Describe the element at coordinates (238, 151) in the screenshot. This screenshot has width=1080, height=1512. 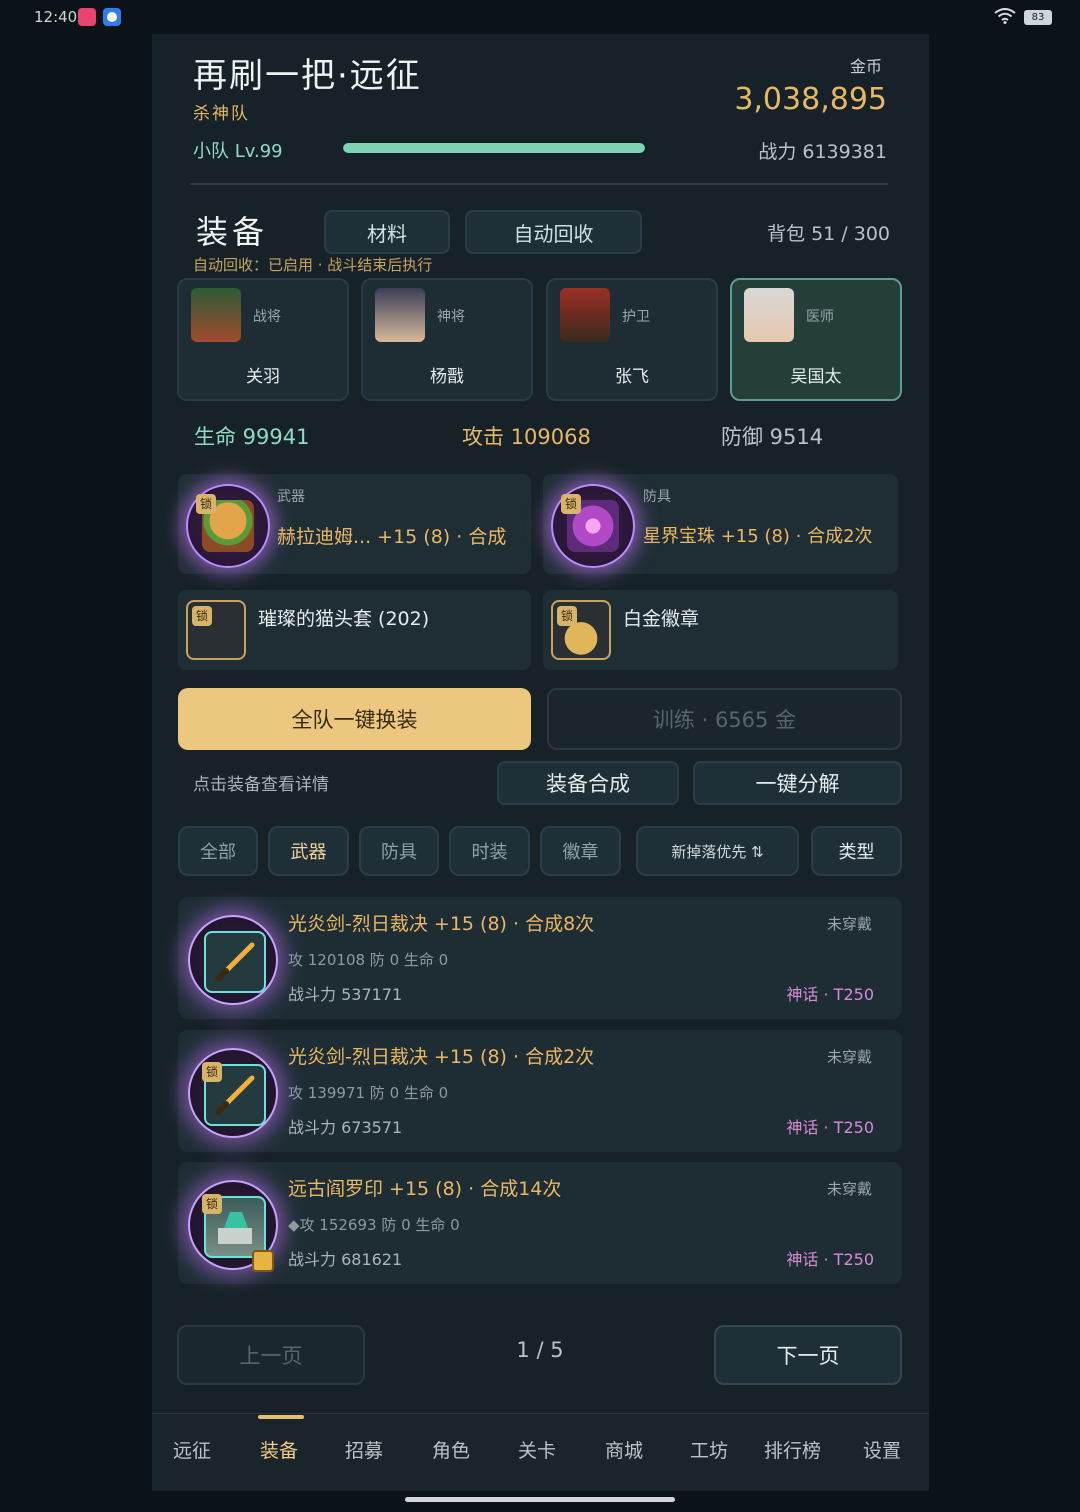
I see `team-level: 小队 Lv.99` at that location.